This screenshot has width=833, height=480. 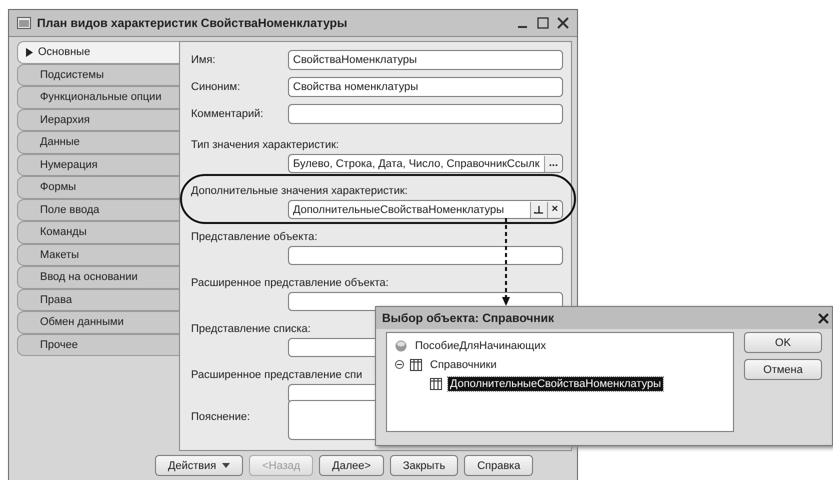 What do you see at coordinates (199, 465) in the screenshot?
I see `dialog-button: Действия` at bounding box center [199, 465].